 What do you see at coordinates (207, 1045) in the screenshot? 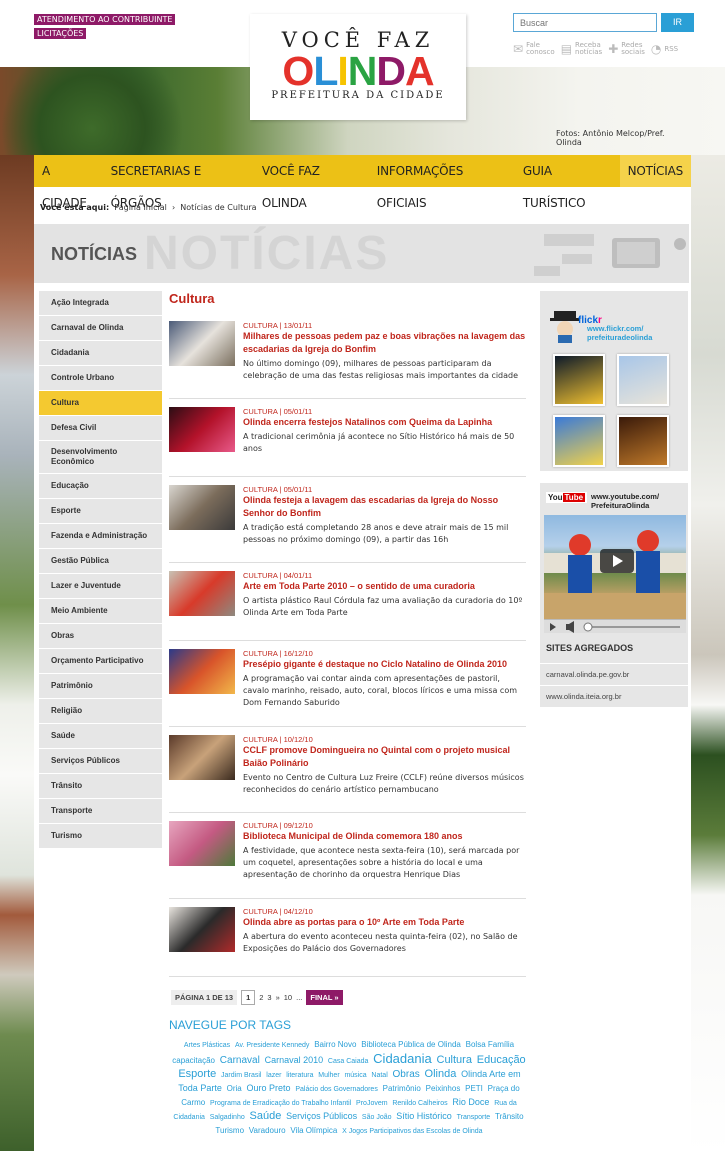
I see `tag-link: Artes Plásticas` at bounding box center [207, 1045].